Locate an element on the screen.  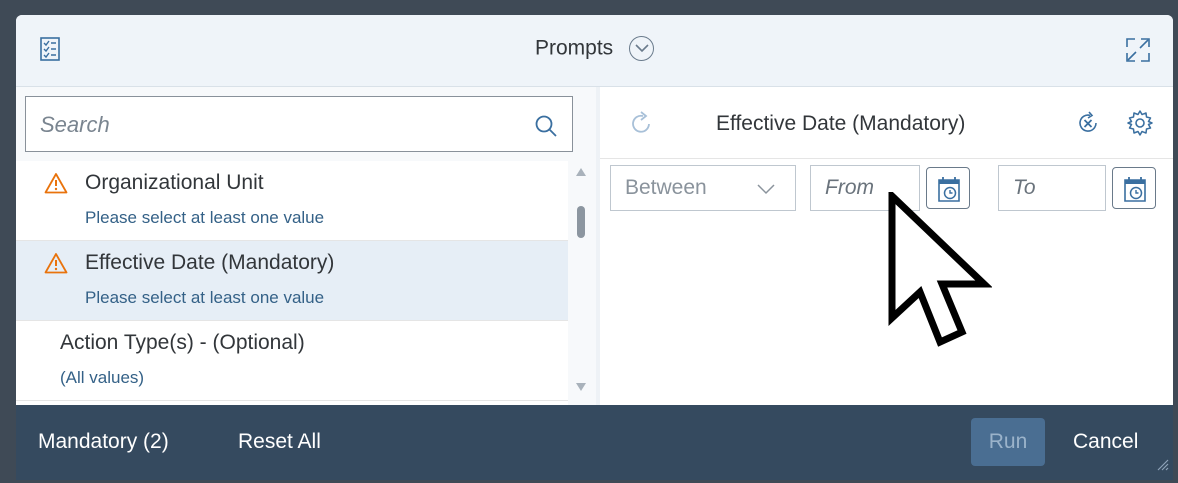
resize-handle-icon is located at coordinates (1162, 466).